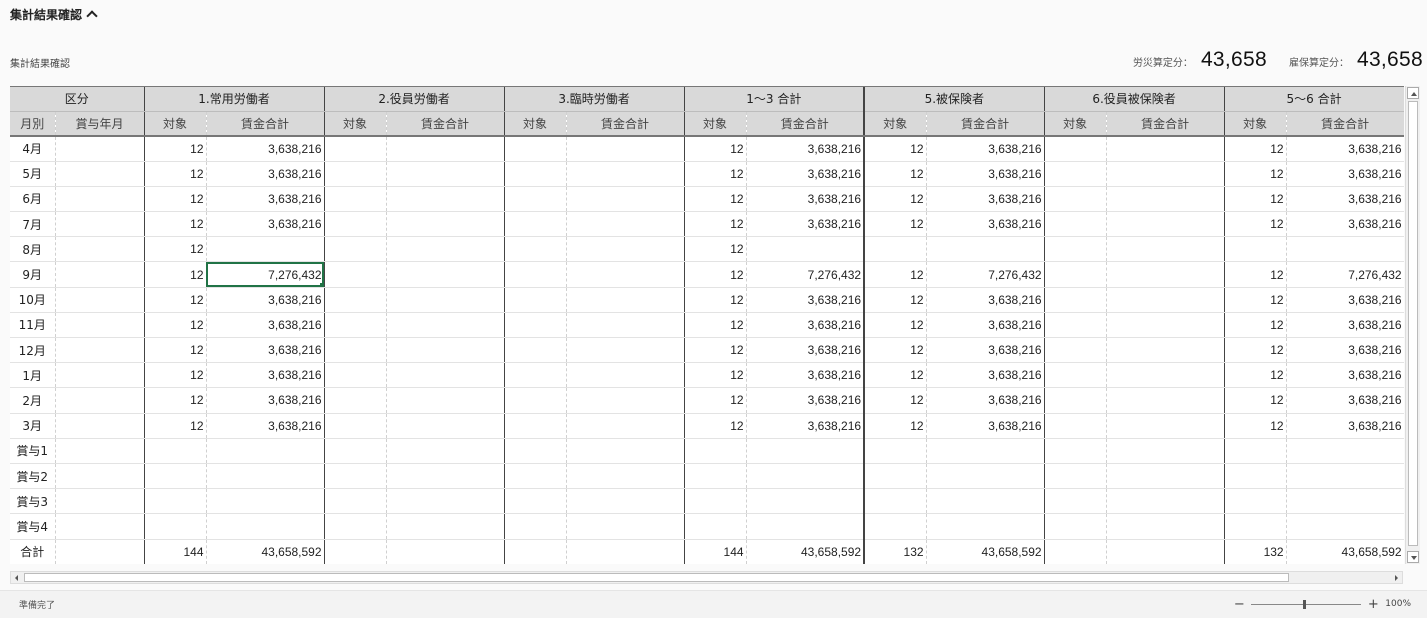  What do you see at coordinates (33, 174) in the screenshot?
I see `row-label: 5月` at bounding box center [33, 174].